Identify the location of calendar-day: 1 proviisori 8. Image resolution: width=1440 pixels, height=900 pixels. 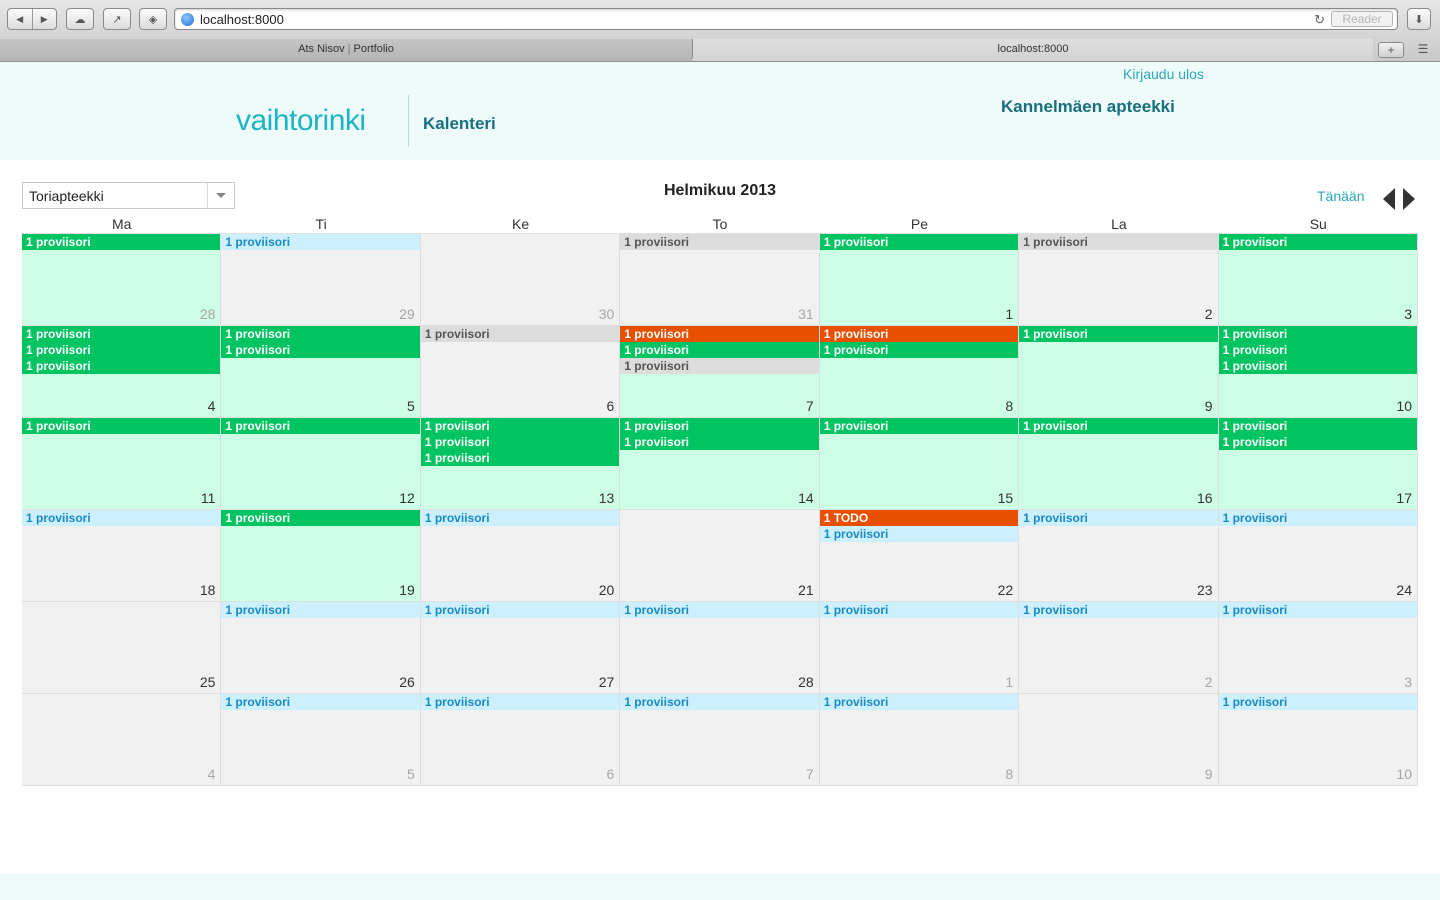
(919, 740).